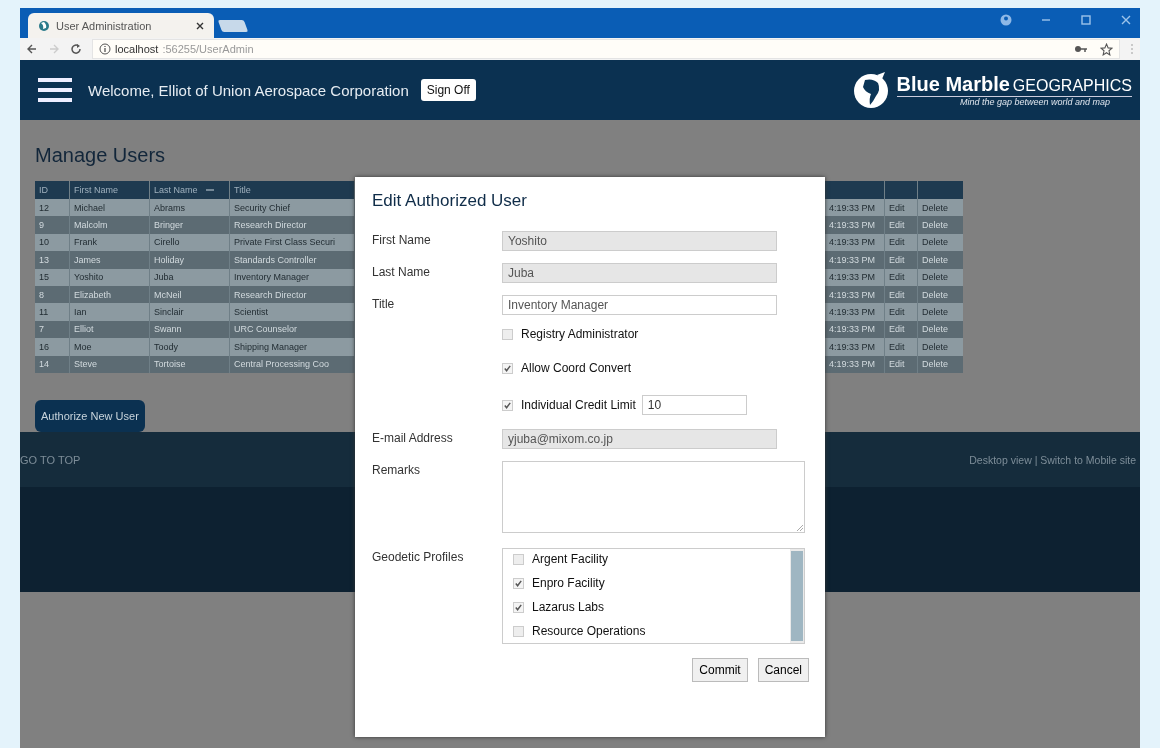 This screenshot has height=748, width=1160. I want to click on info-icon, so click(105, 49).